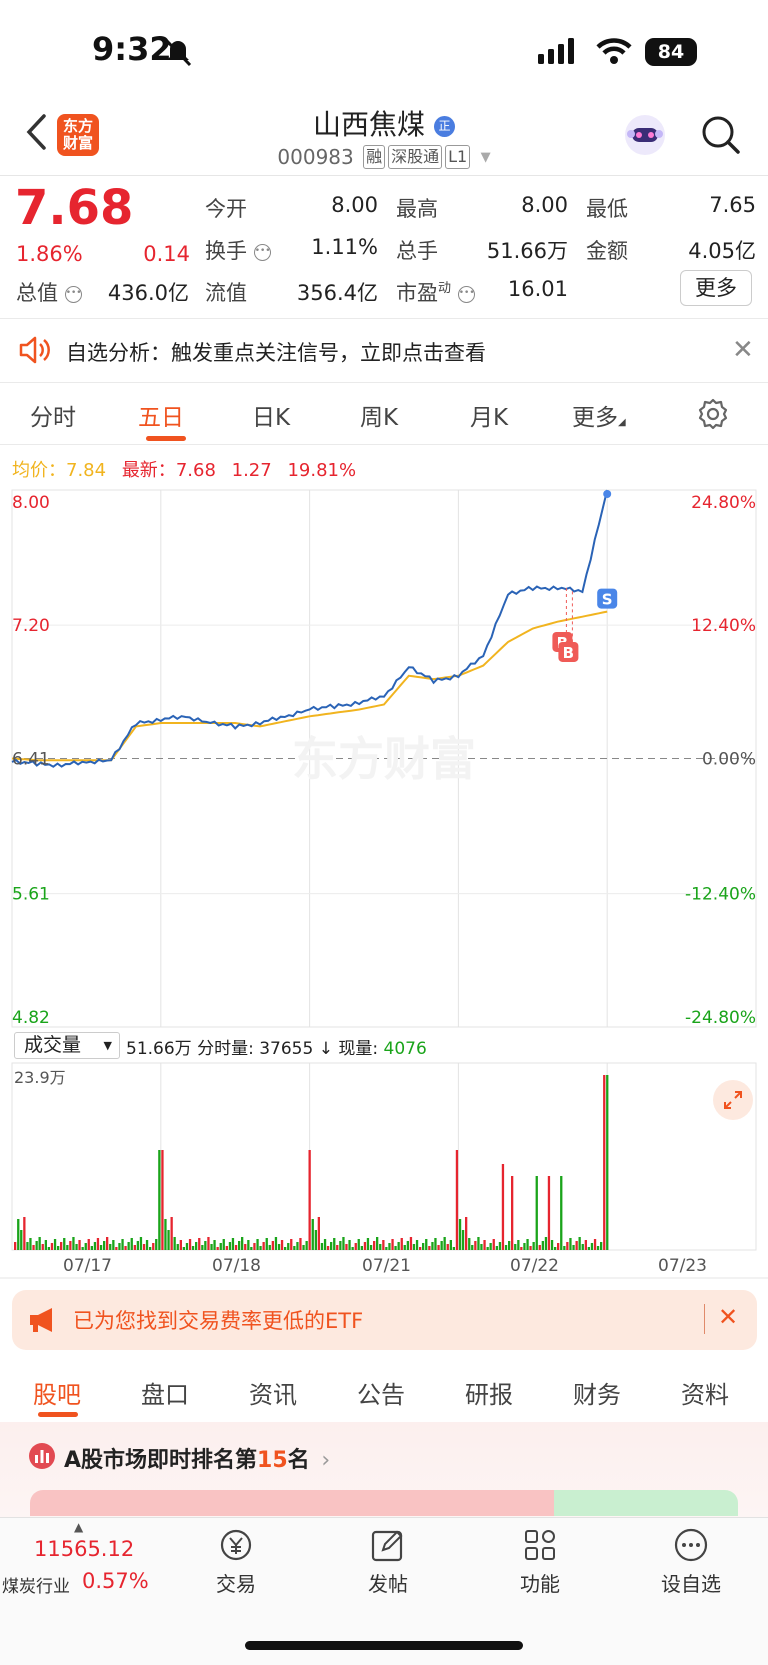  What do you see at coordinates (161, 1460) in the screenshot?
I see `rank-prefix: A股市场即时排名第` at bounding box center [161, 1460].